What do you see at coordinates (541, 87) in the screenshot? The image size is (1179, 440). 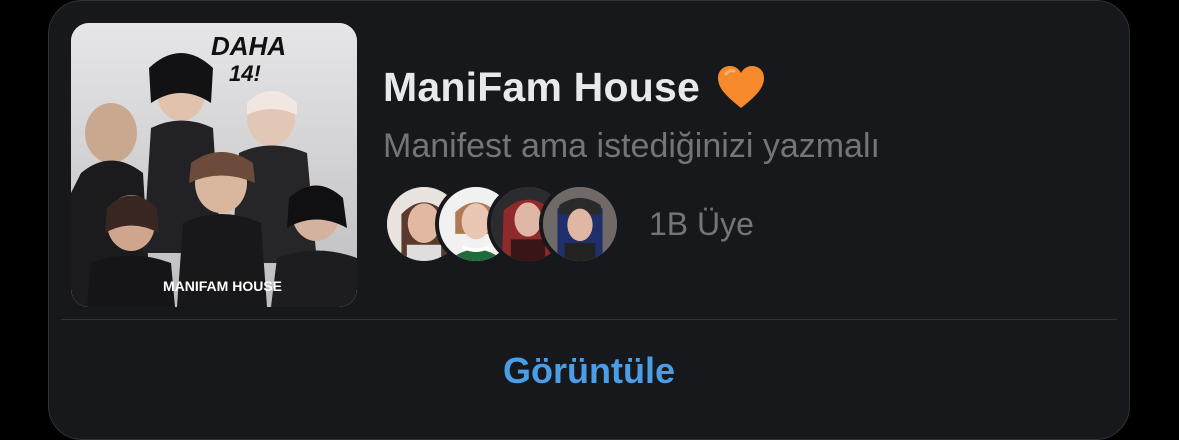 I see `community-title: ManiFam House` at bounding box center [541, 87].